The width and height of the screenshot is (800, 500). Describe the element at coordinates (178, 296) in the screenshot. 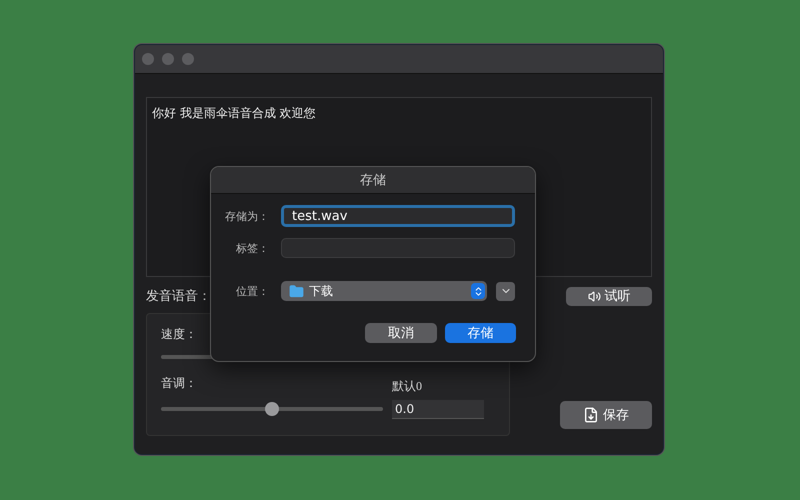

I see `voice-label: 发音语音：` at that location.